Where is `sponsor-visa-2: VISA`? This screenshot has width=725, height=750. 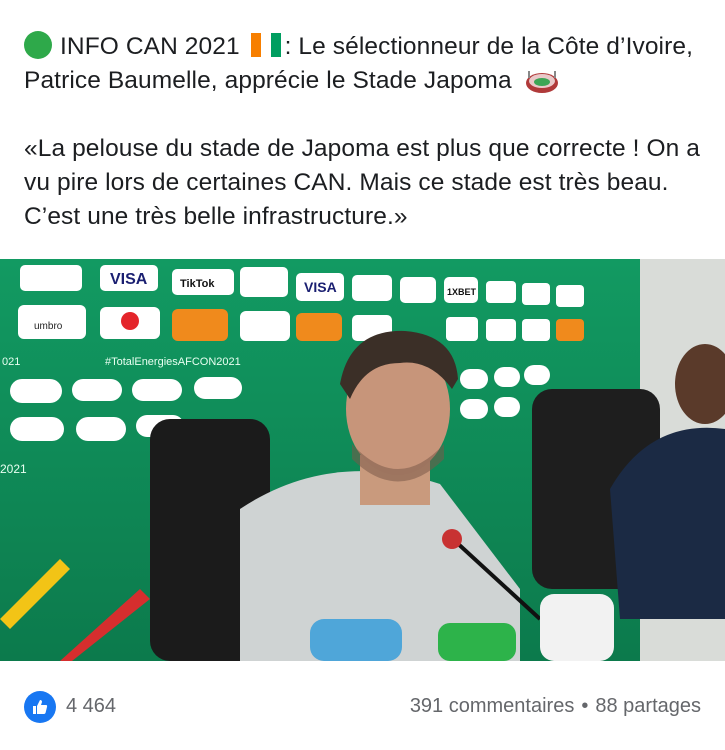
sponsor-visa-2: VISA is located at coordinates (320, 287).